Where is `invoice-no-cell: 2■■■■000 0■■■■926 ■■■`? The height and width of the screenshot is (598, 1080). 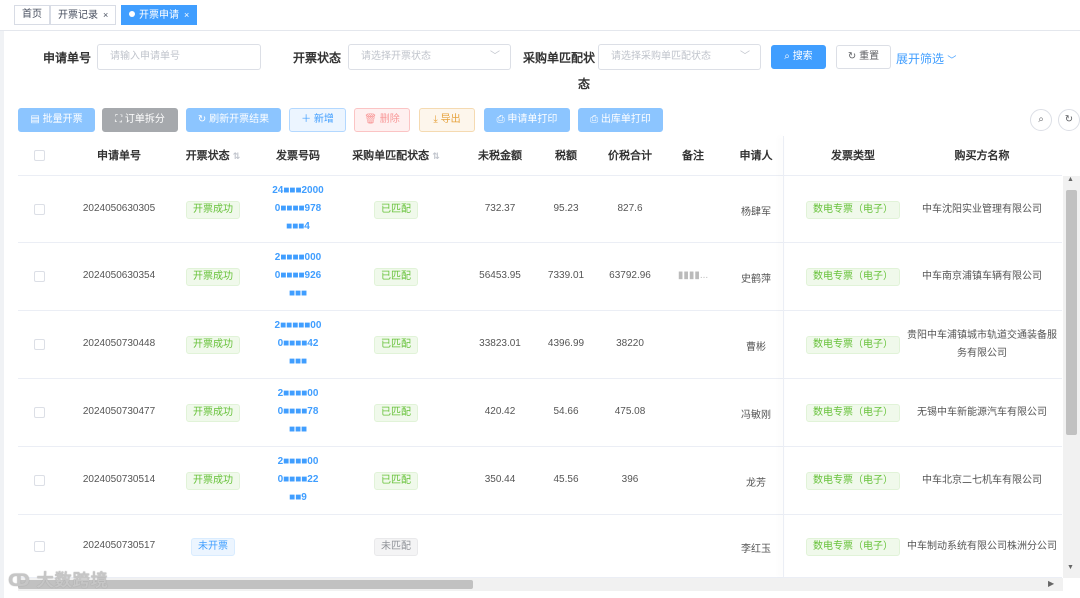
invoice-no-cell: 2■■■■000 0■■■■926 ■■■ is located at coordinates (298, 276).